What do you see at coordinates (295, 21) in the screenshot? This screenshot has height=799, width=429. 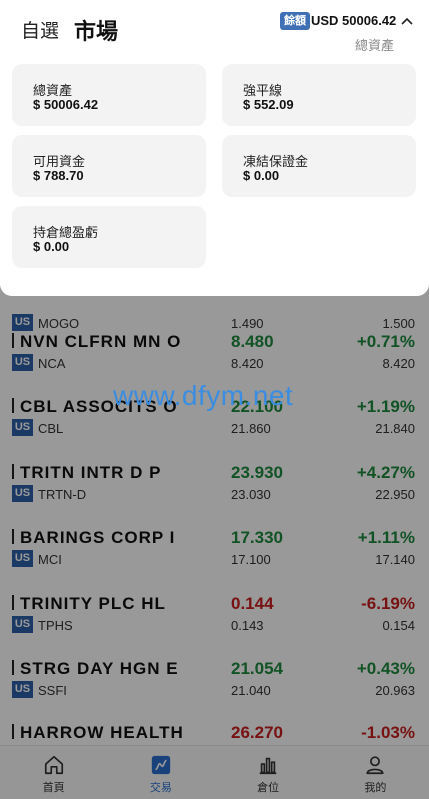 I see `balance-badge: 餘額` at bounding box center [295, 21].